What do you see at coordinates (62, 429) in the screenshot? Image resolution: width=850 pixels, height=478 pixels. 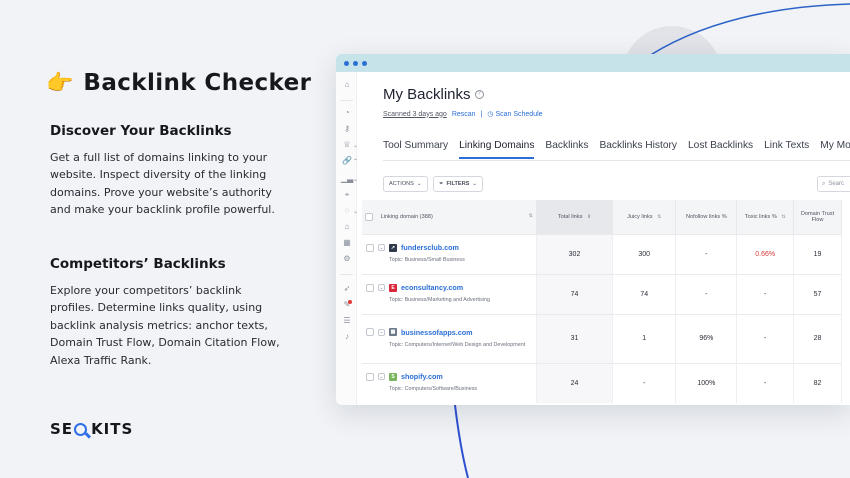 I see `logo-text-left: SE` at bounding box center [62, 429].